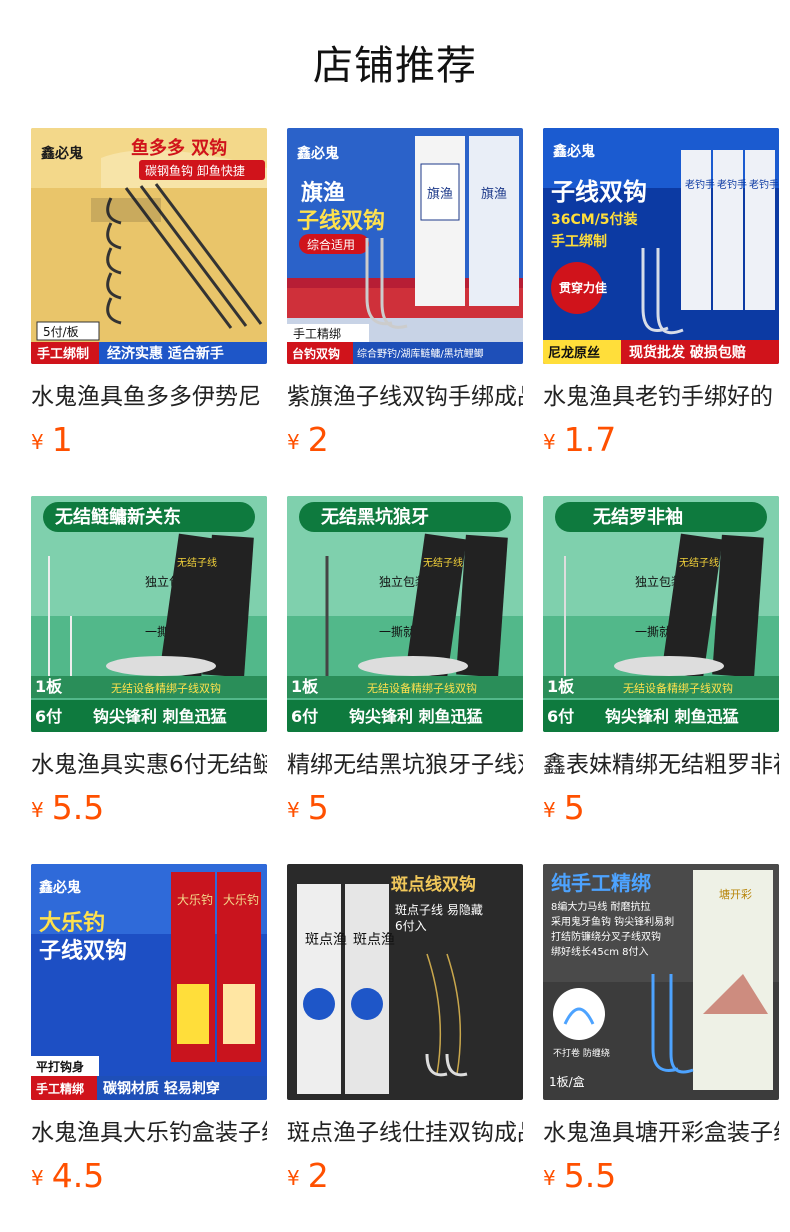 The width and height of the screenshot is (790, 1232). What do you see at coordinates (149, 765) in the screenshot?
I see `product-title: 水鬼渔具实惠6付无结鲢鳙` at bounding box center [149, 765].